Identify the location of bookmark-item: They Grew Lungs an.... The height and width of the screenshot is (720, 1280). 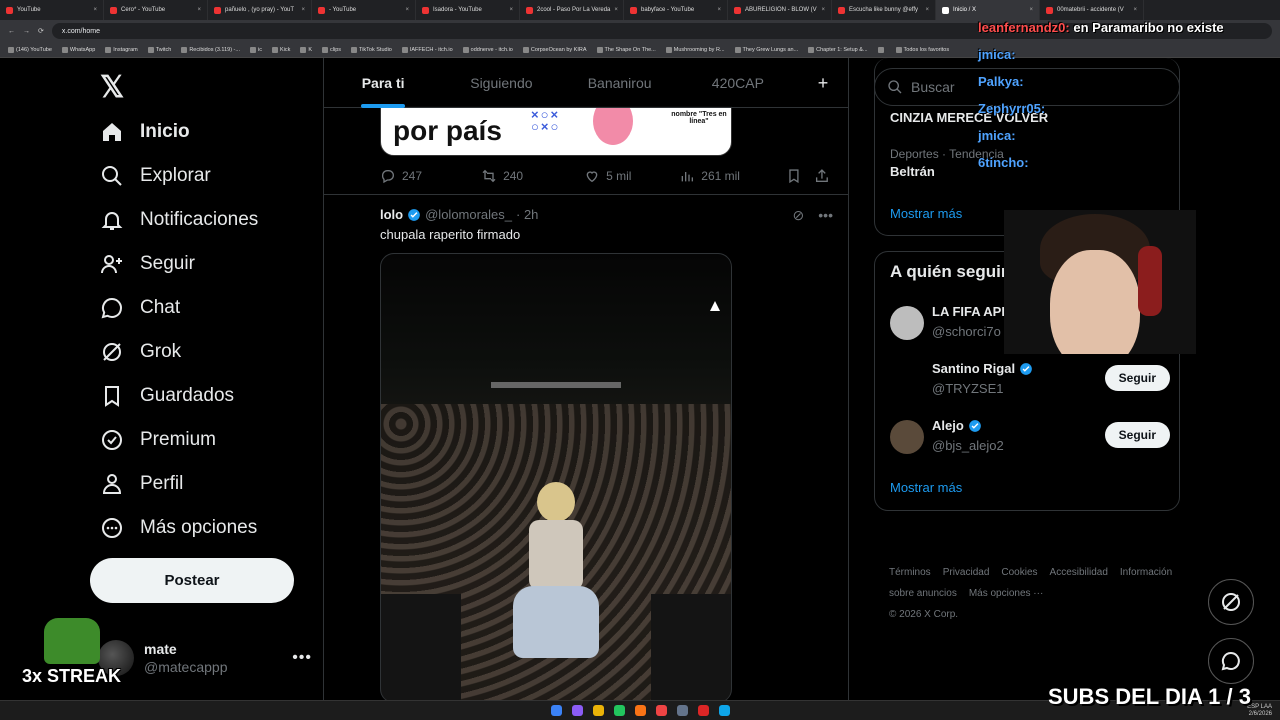
(766, 49).